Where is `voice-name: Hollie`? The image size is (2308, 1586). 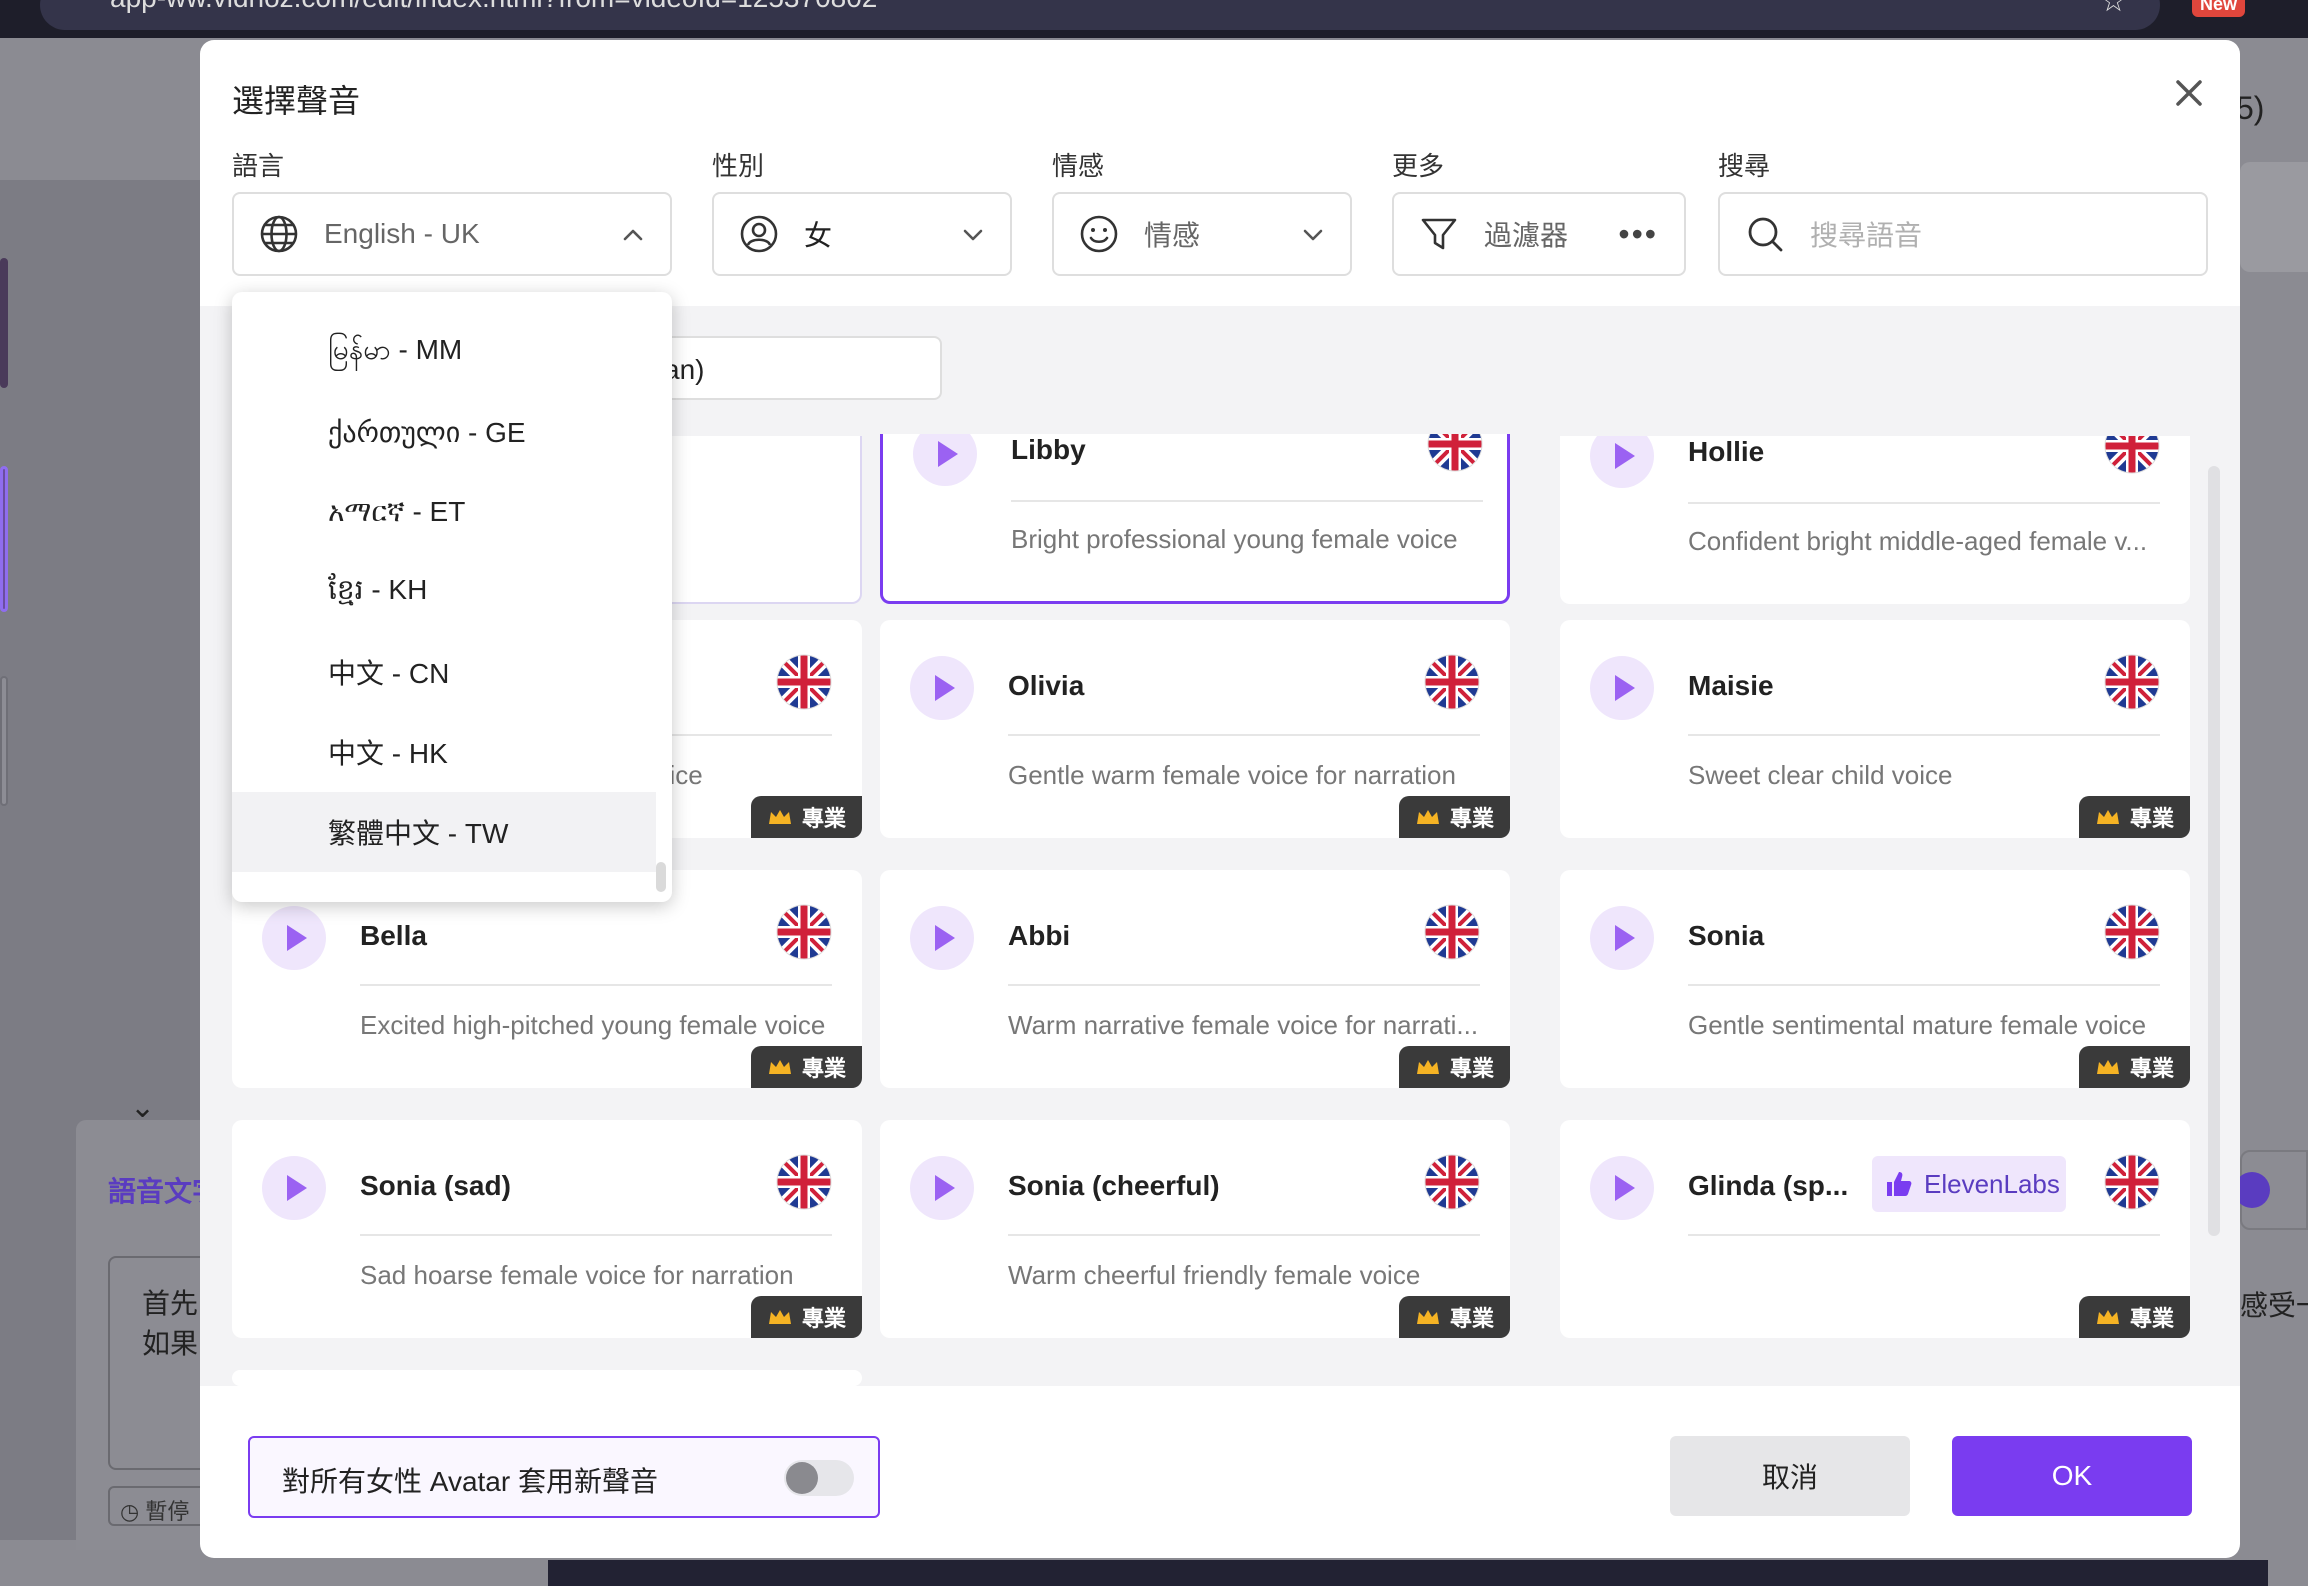 voice-name: Hollie is located at coordinates (1726, 451).